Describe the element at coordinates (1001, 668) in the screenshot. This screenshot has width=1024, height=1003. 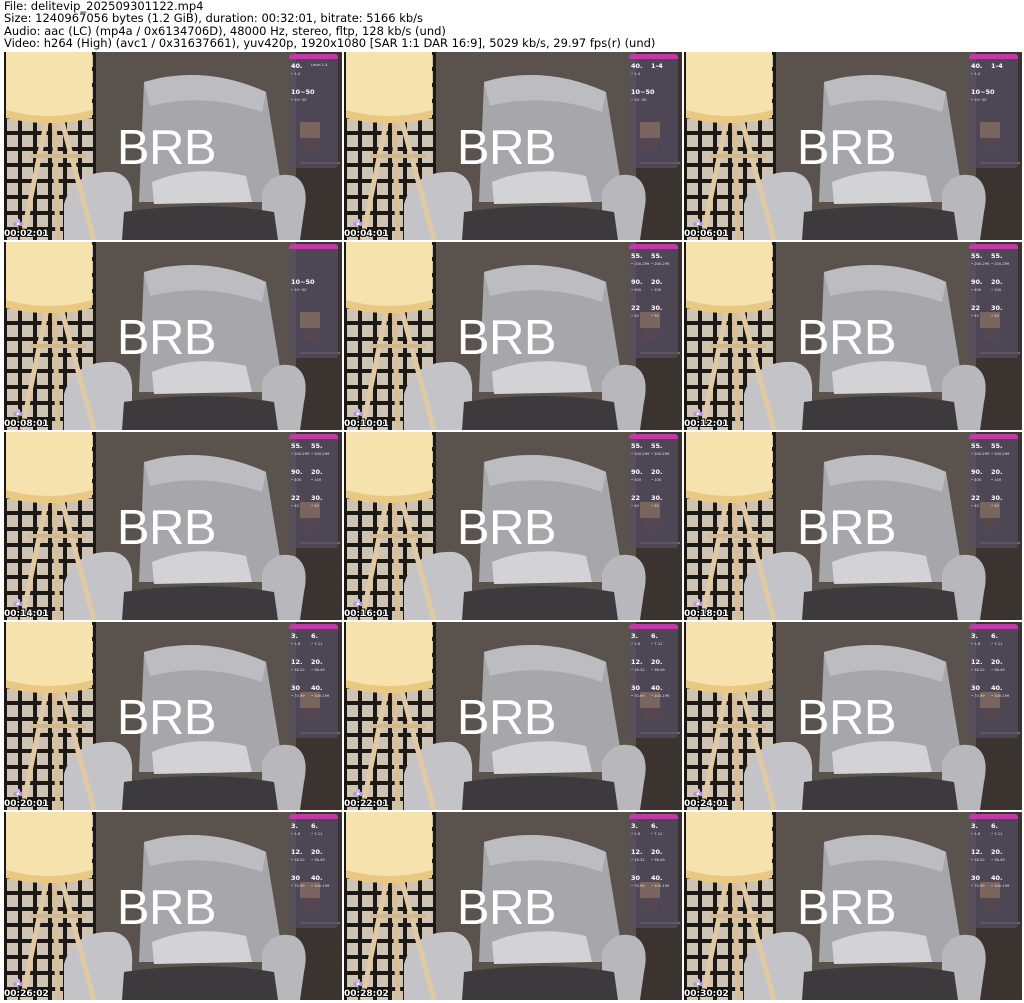
I see `tip-menu-item: 20. • 36-49` at that location.